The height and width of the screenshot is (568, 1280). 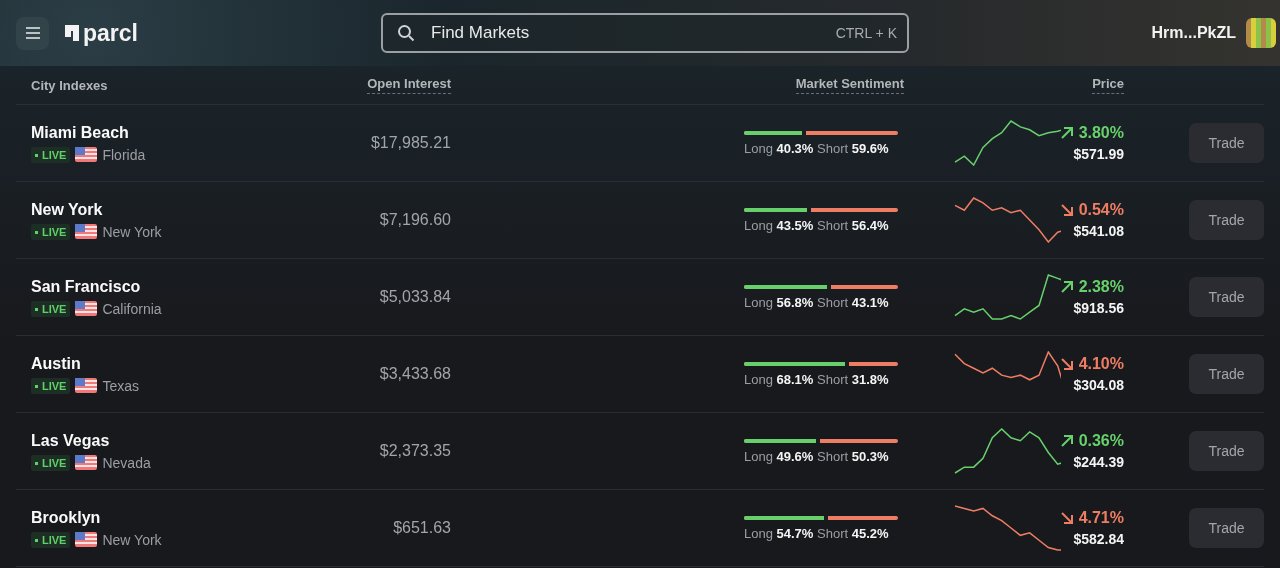 What do you see at coordinates (1101, 364) in the screenshot?
I see `price-change: 4.10%` at bounding box center [1101, 364].